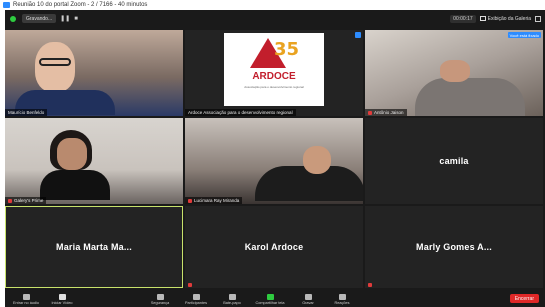 Image resolution: width=545 pixels, height=307 pixels. What do you see at coordinates (160, 297) in the screenshot?
I see `shield-icon` at bounding box center [160, 297].